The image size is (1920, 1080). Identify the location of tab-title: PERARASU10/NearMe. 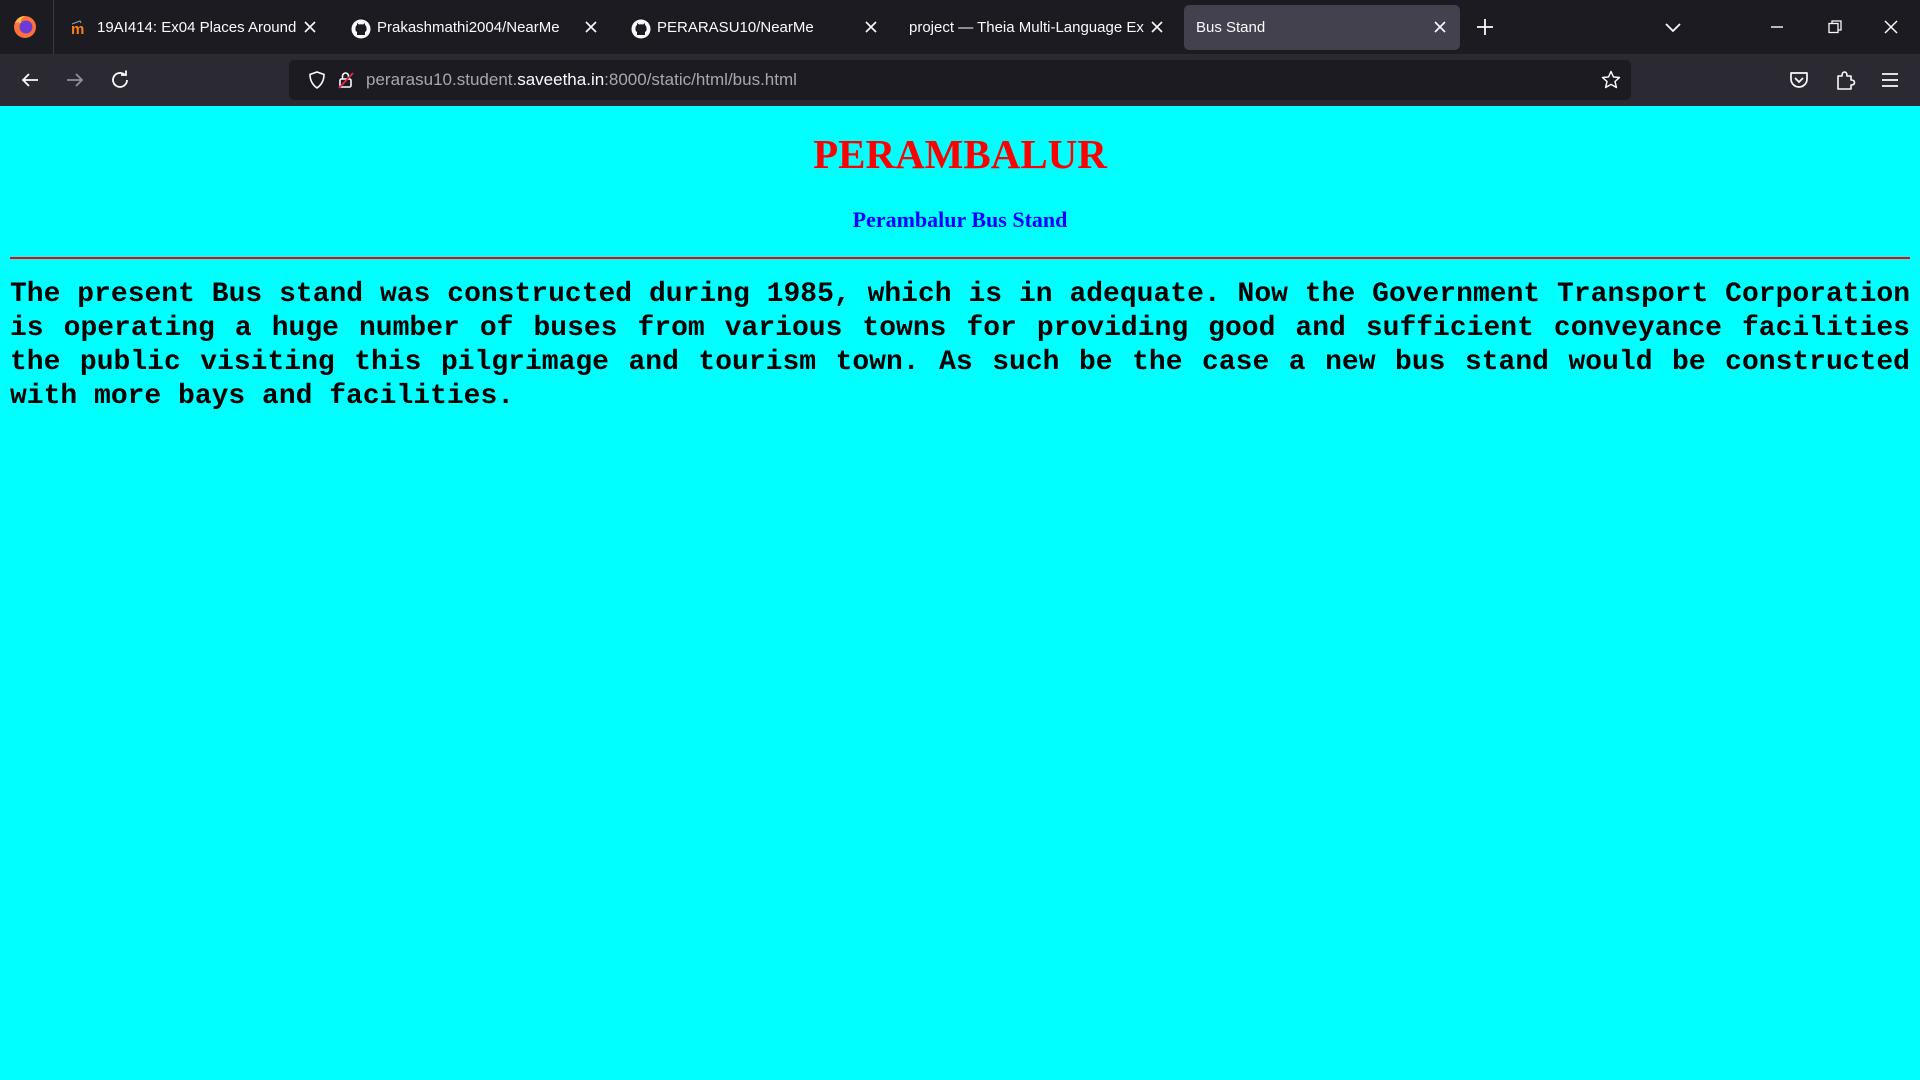
(735, 27).